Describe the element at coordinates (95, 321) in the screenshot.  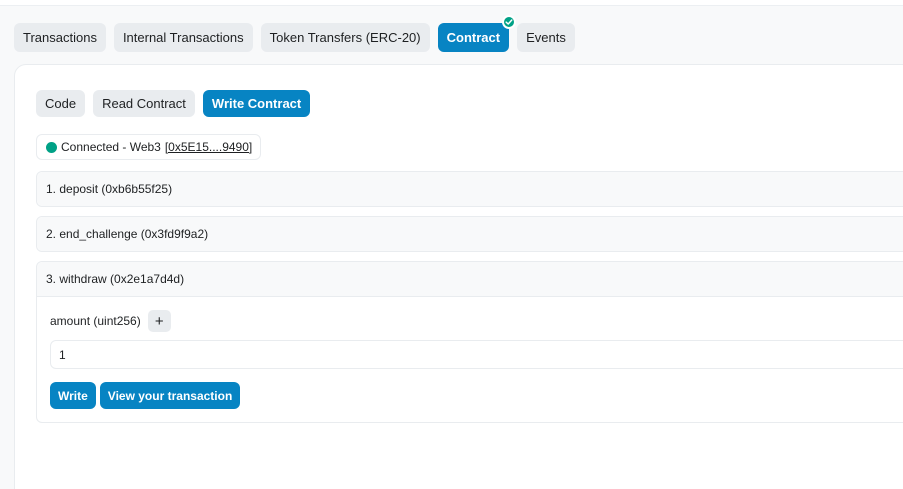
I see `param-label: amount (uint256)` at that location.